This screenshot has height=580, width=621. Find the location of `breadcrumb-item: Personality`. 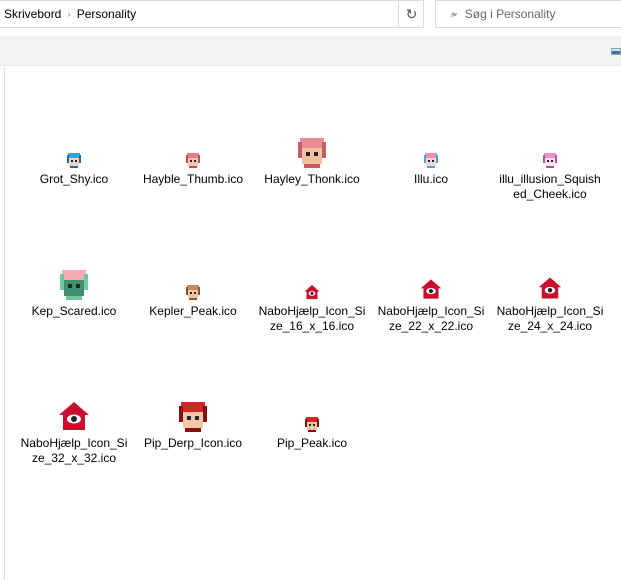

breadcrumb-item: Personality is located at coordinates (106, 14).